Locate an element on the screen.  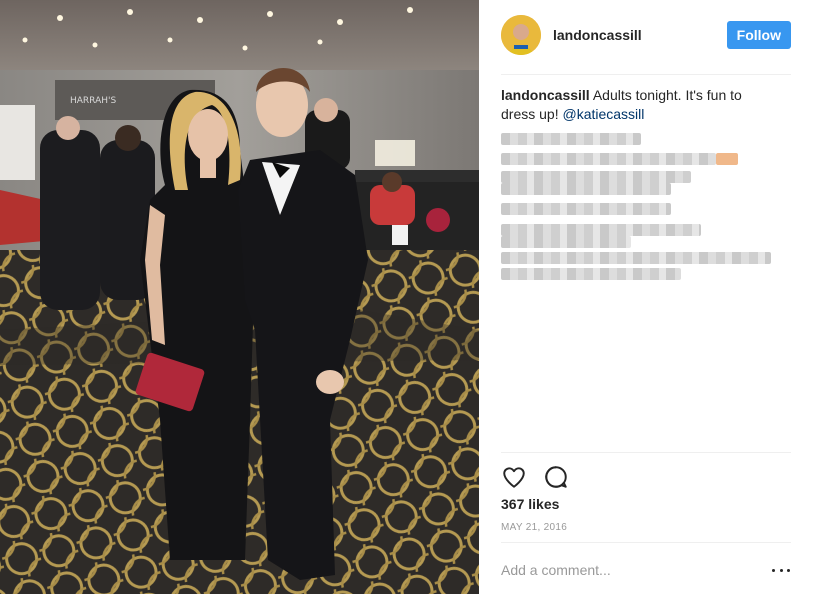
post-header: landoncassill Follow is located at coordinates (646, 35).